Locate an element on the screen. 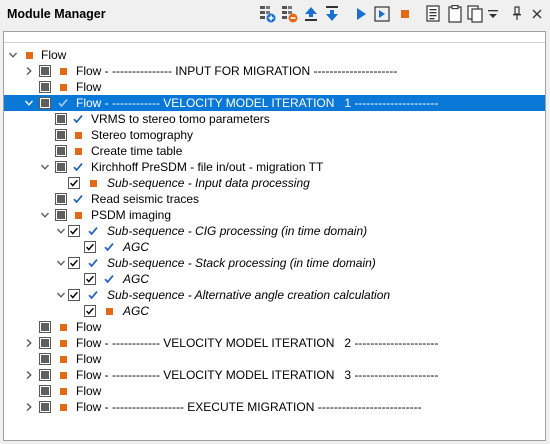 The height and width of the screenshot is (444, 550). run-step-icon is located at coordinates (382, 14).